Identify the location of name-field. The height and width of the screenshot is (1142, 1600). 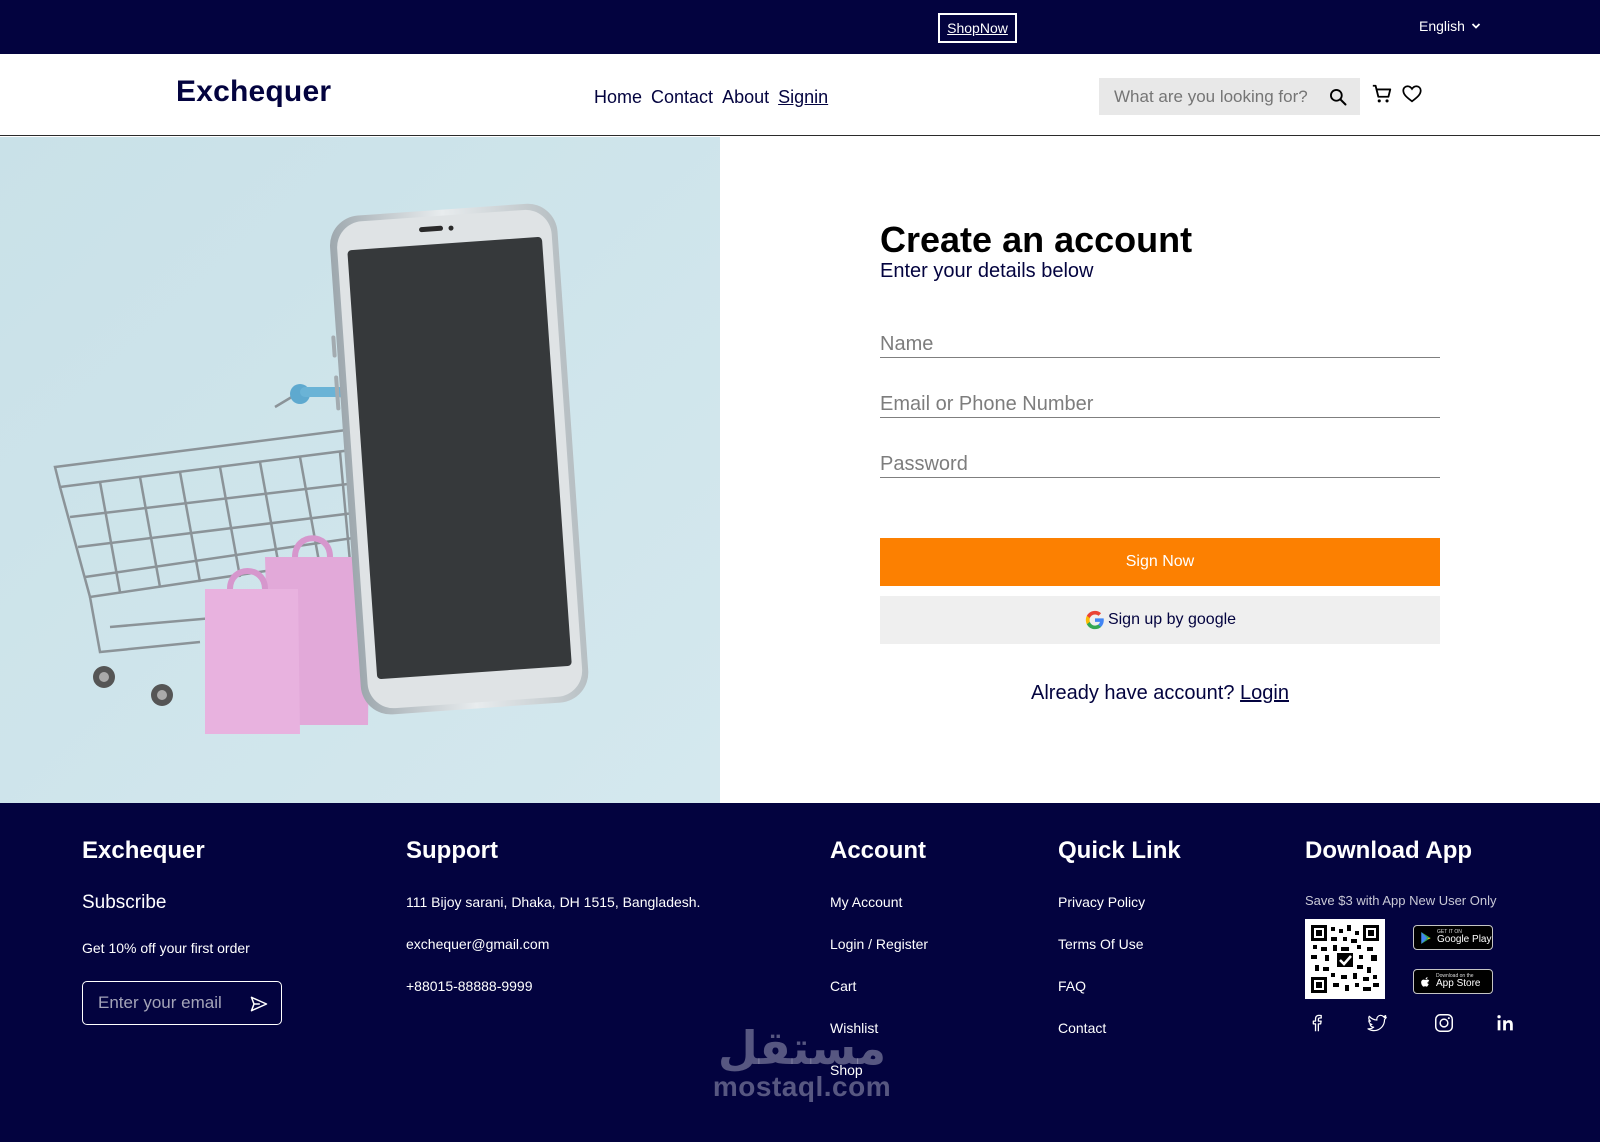
(1160, 341).